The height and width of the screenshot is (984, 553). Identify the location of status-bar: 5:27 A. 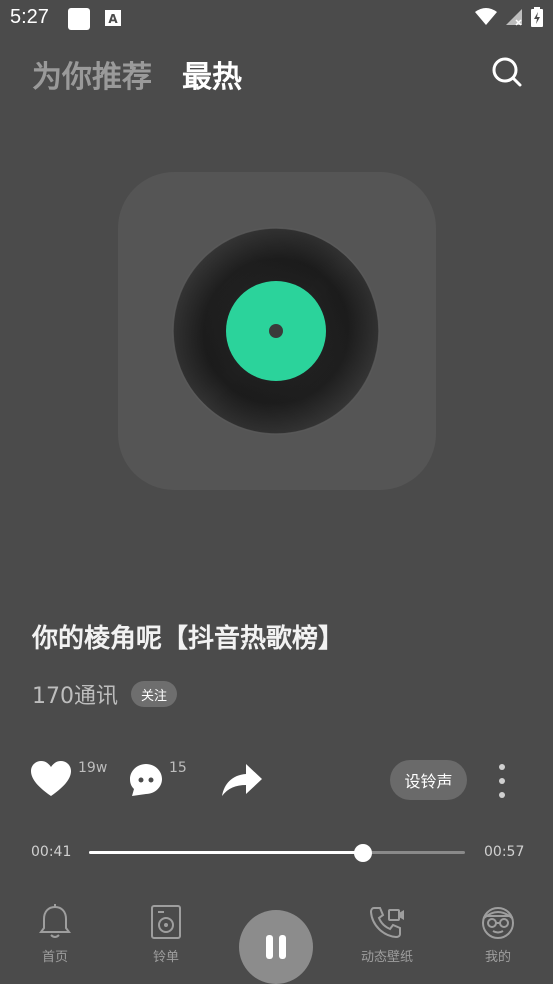
(276, 18).